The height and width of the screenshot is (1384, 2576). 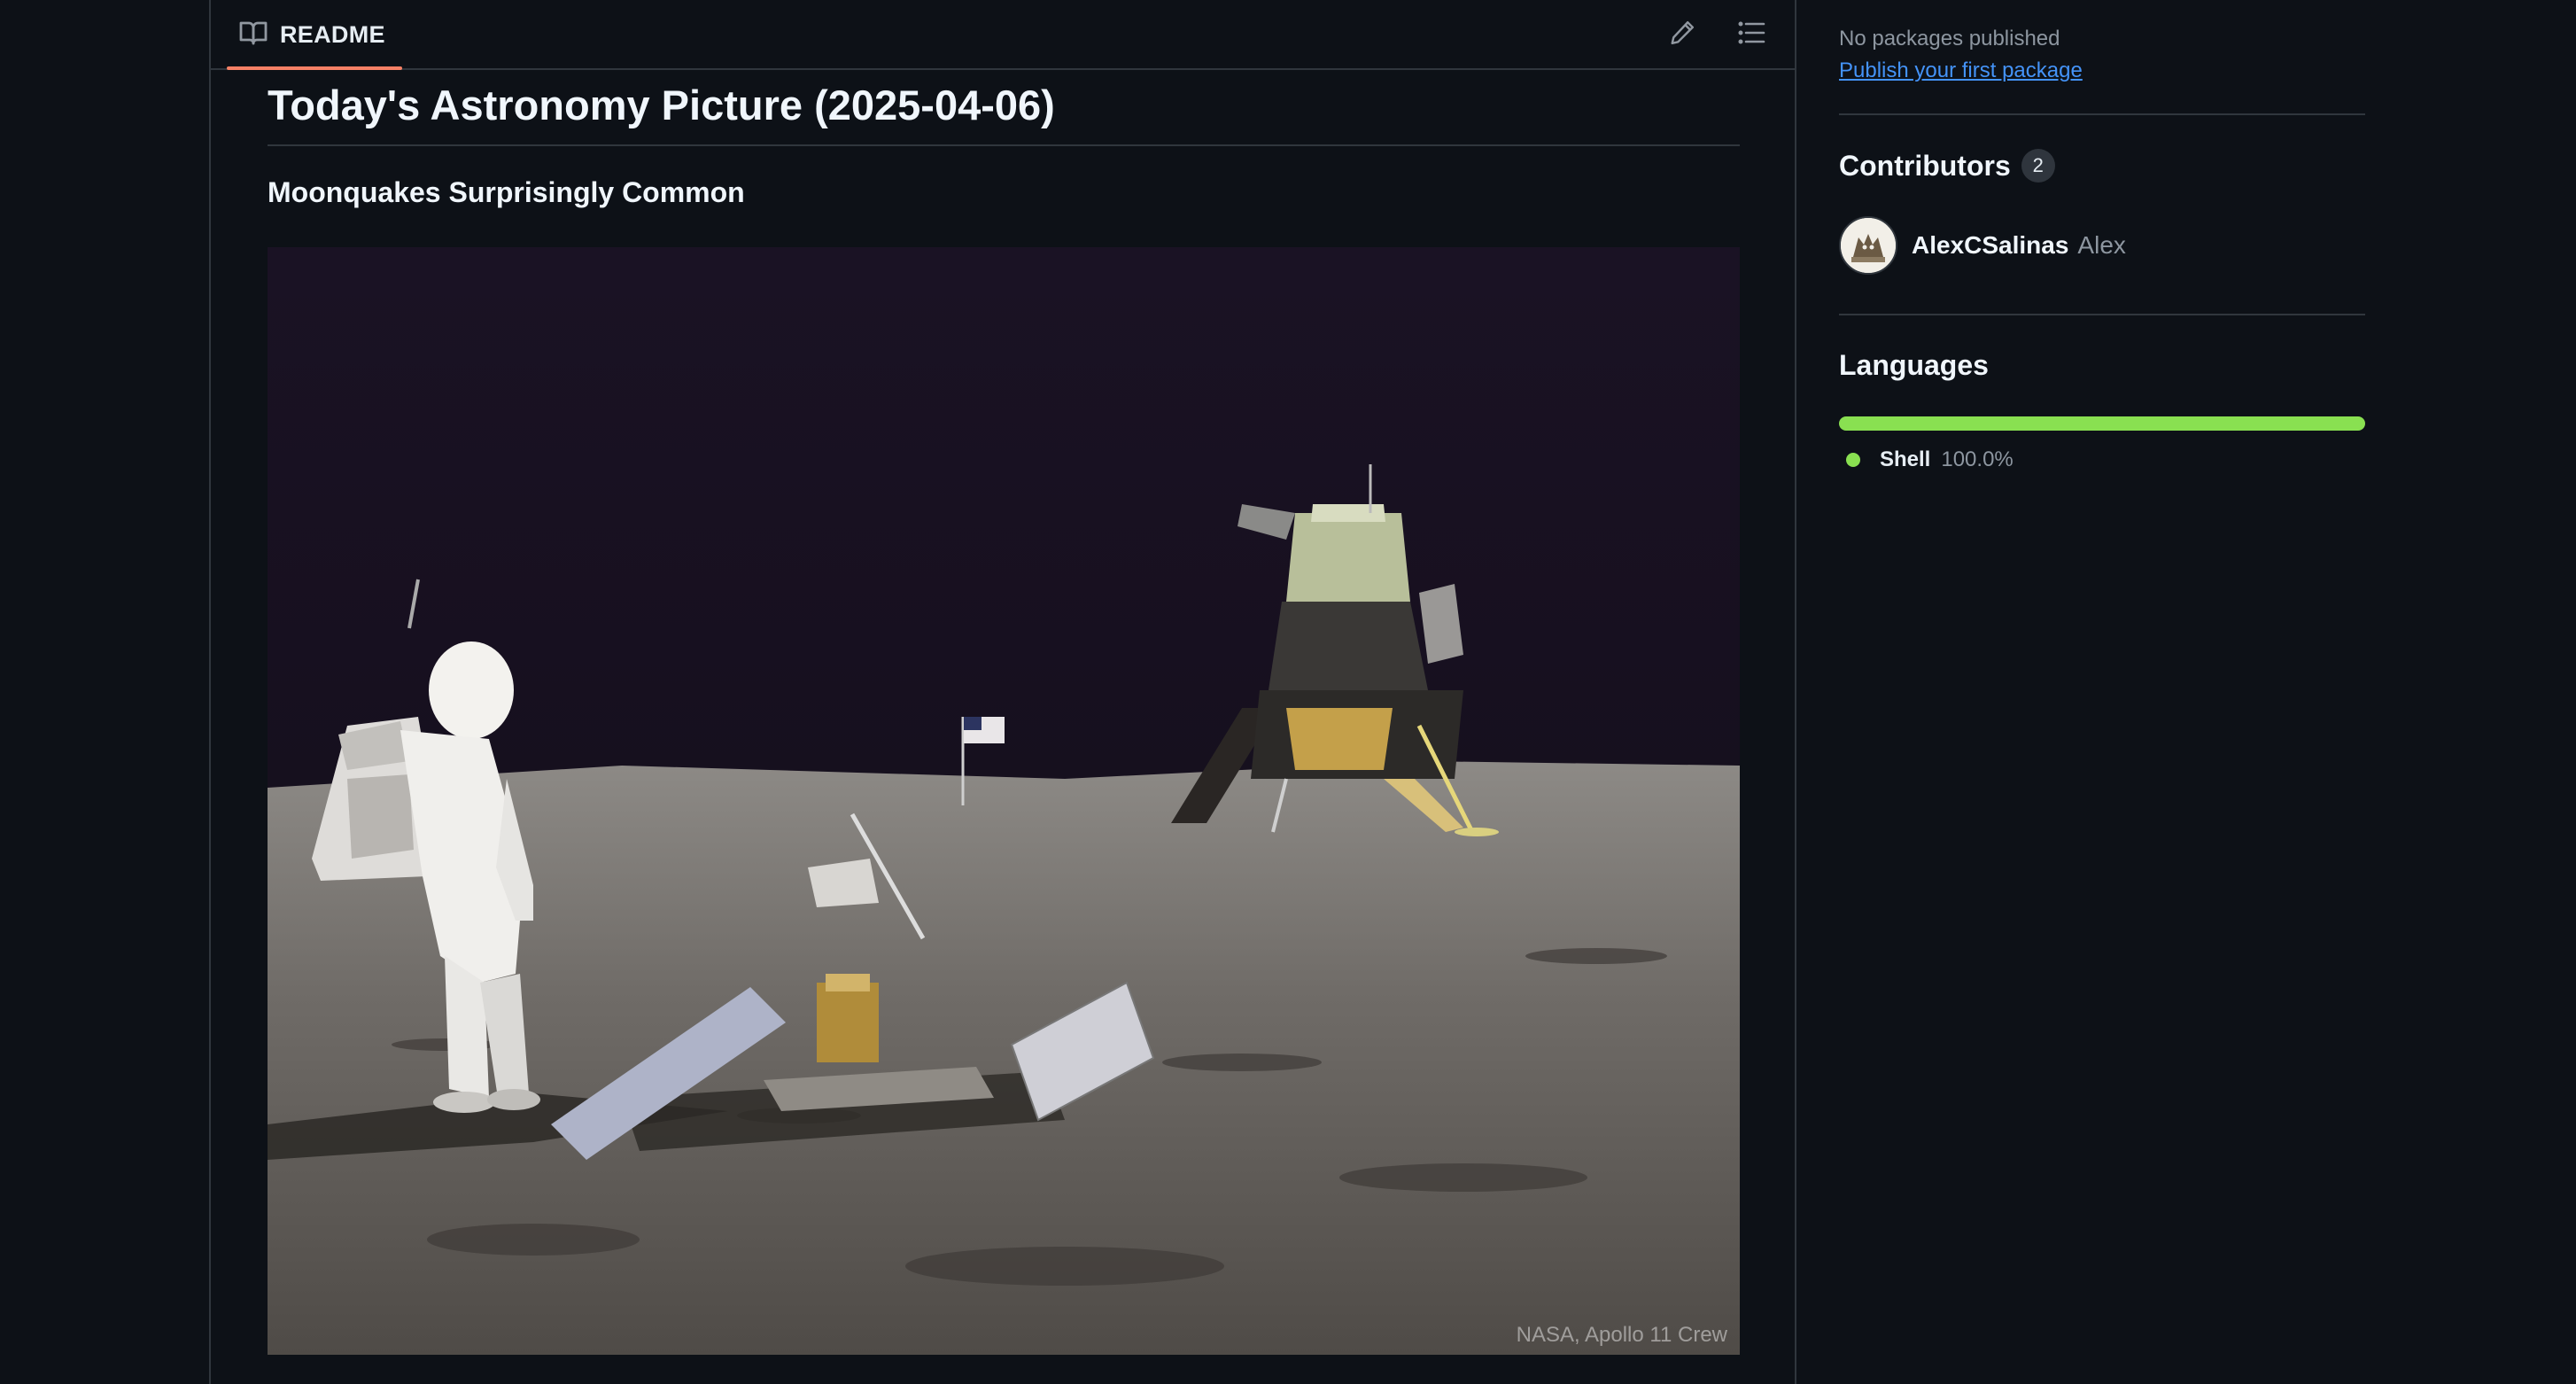 I want to click on readme-tab-label: README, so click(x=332, y=34).